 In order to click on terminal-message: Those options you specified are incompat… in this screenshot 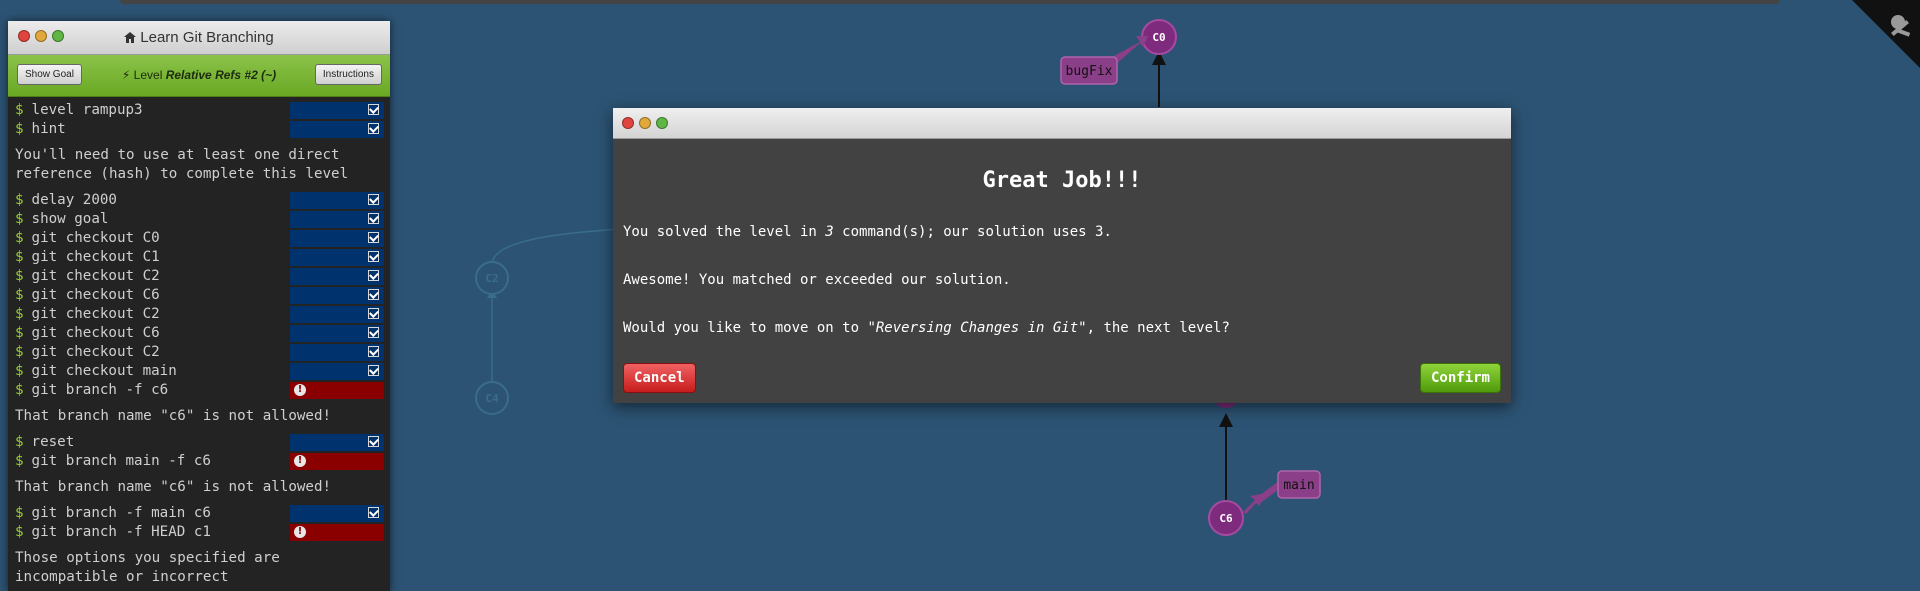, I will do `click(147, 567)`.